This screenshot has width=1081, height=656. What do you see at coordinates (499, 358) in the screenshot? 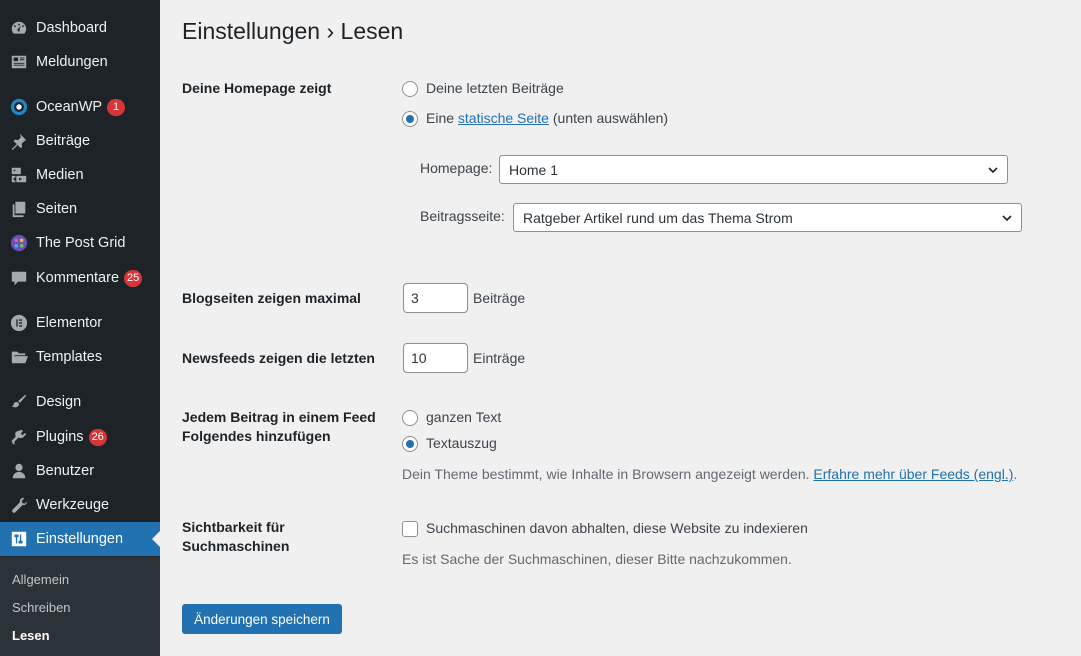
I see `newsfeeds-unit: Einträge` at bounding box center [499, 358].